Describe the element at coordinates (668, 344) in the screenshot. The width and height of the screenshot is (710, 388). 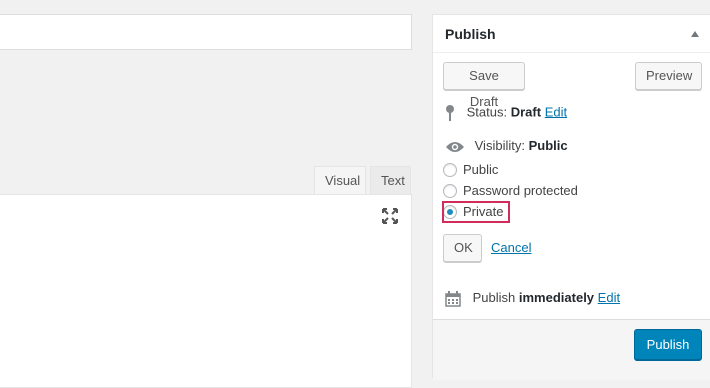
I see `publish-button: Publish` at that location.